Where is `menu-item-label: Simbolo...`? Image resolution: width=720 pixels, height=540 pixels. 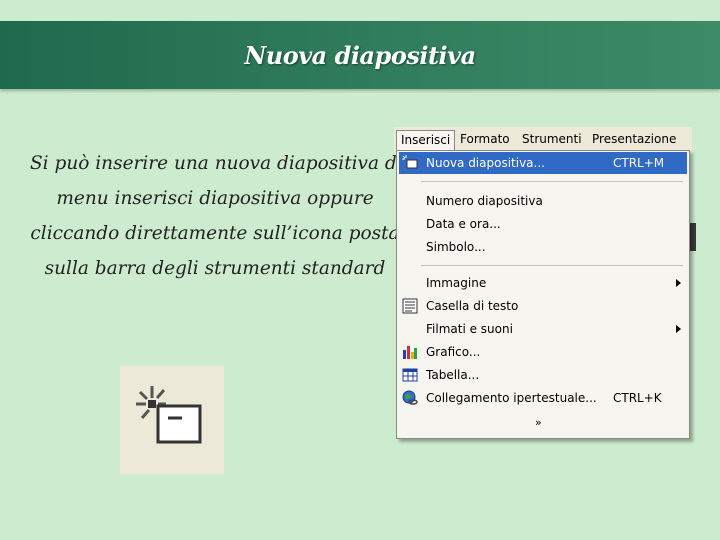
menu-item-label: Simbolo... is located at coordinates (456, 247).